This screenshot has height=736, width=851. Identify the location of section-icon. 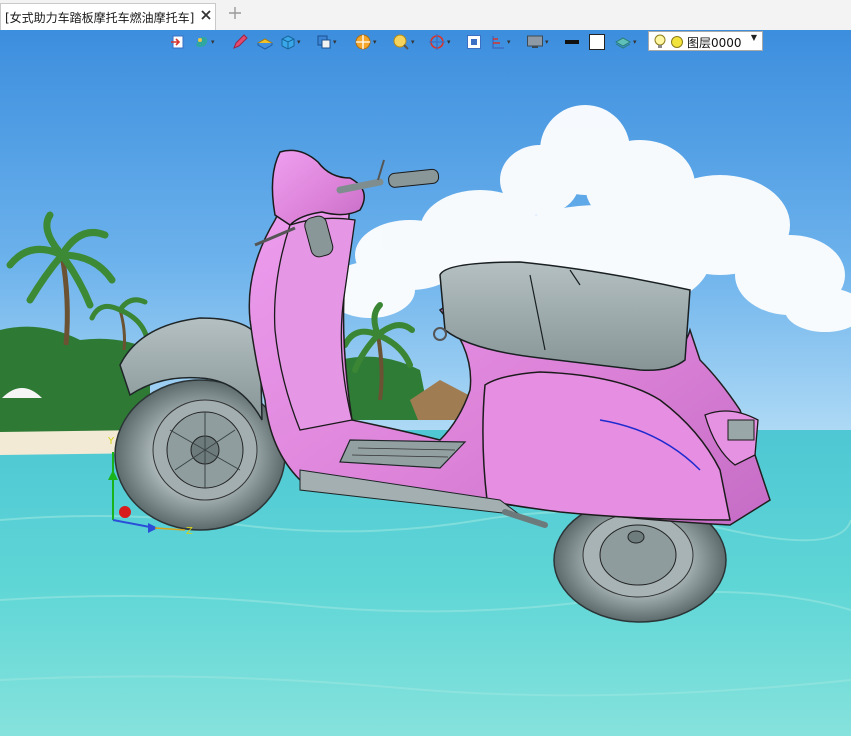
(363, 42).